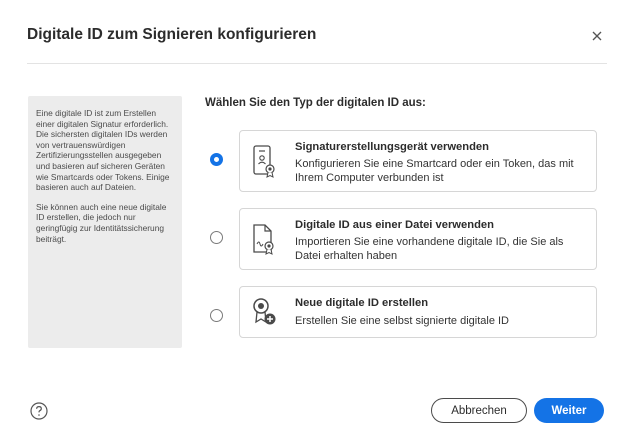 The height and width of the screenshot is (445, 620). I want to click on option-title: Digitale ID aus einer Datei verwenden, so click(394, 225).